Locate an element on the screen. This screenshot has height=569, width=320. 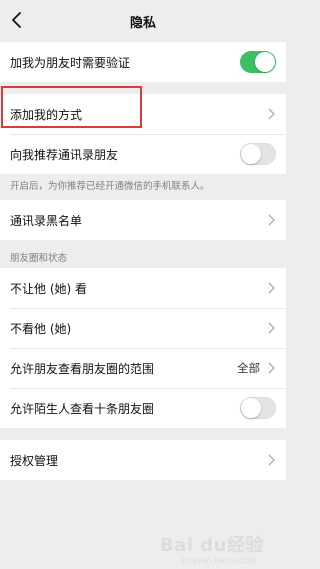
dont-see-row: 不看他 (她) is located at coordinates (143, 328).